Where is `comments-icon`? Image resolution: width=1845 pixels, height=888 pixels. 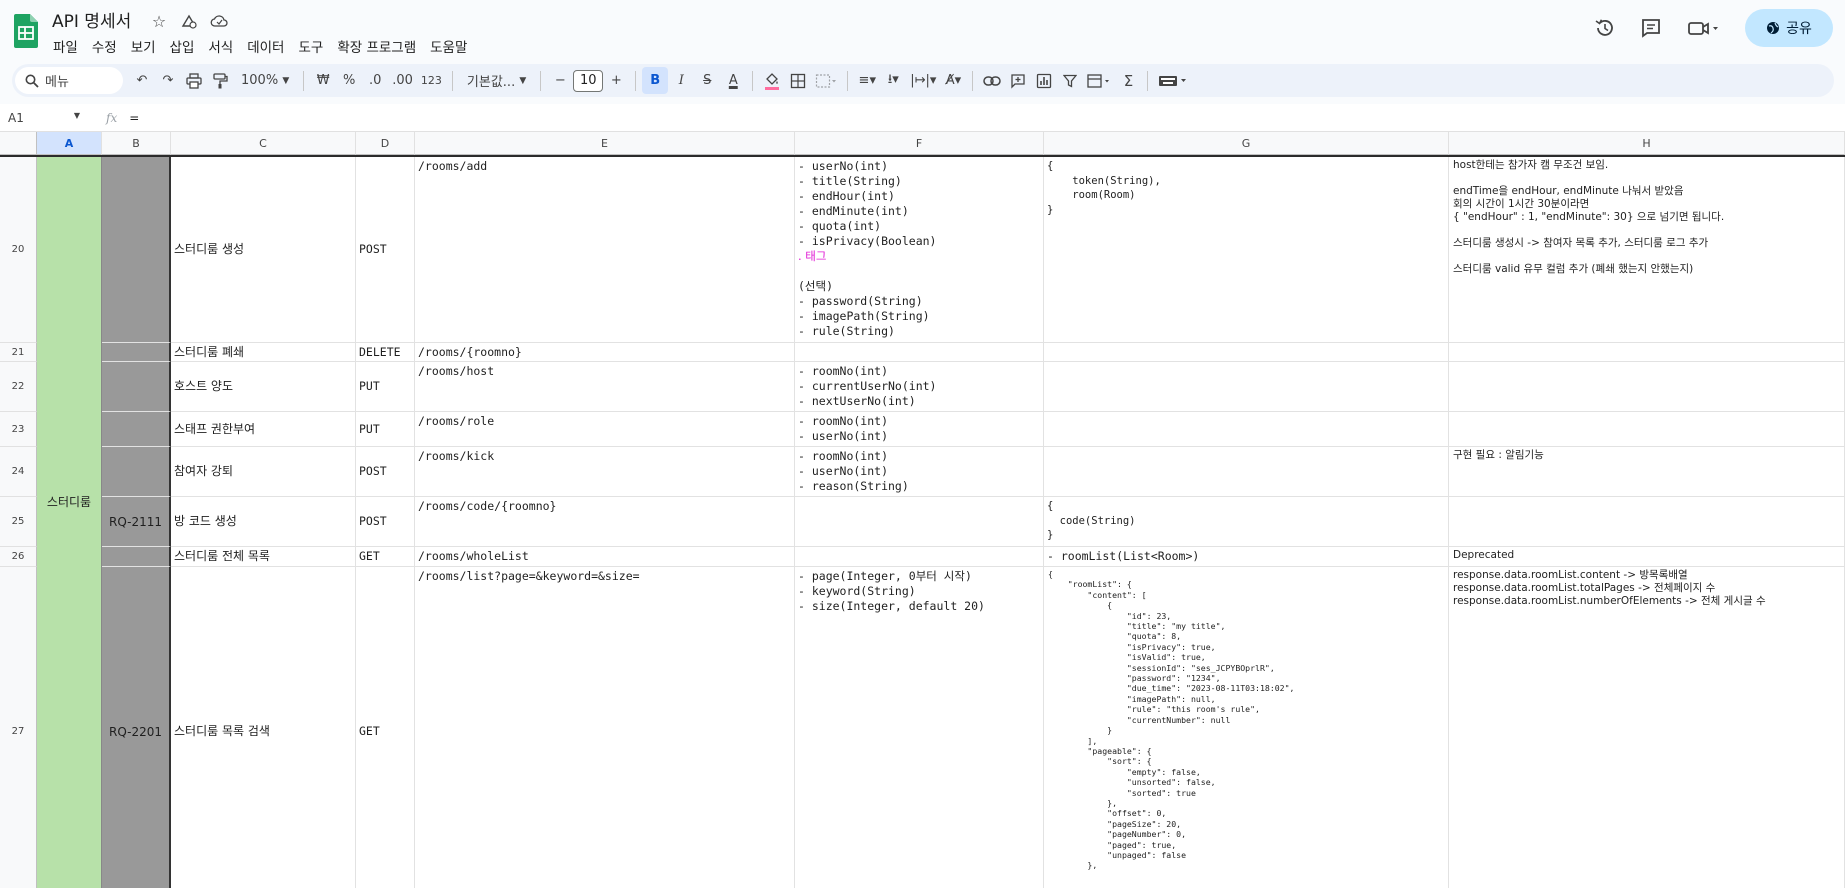 comments-icon is located at coordinates (1651, 28).